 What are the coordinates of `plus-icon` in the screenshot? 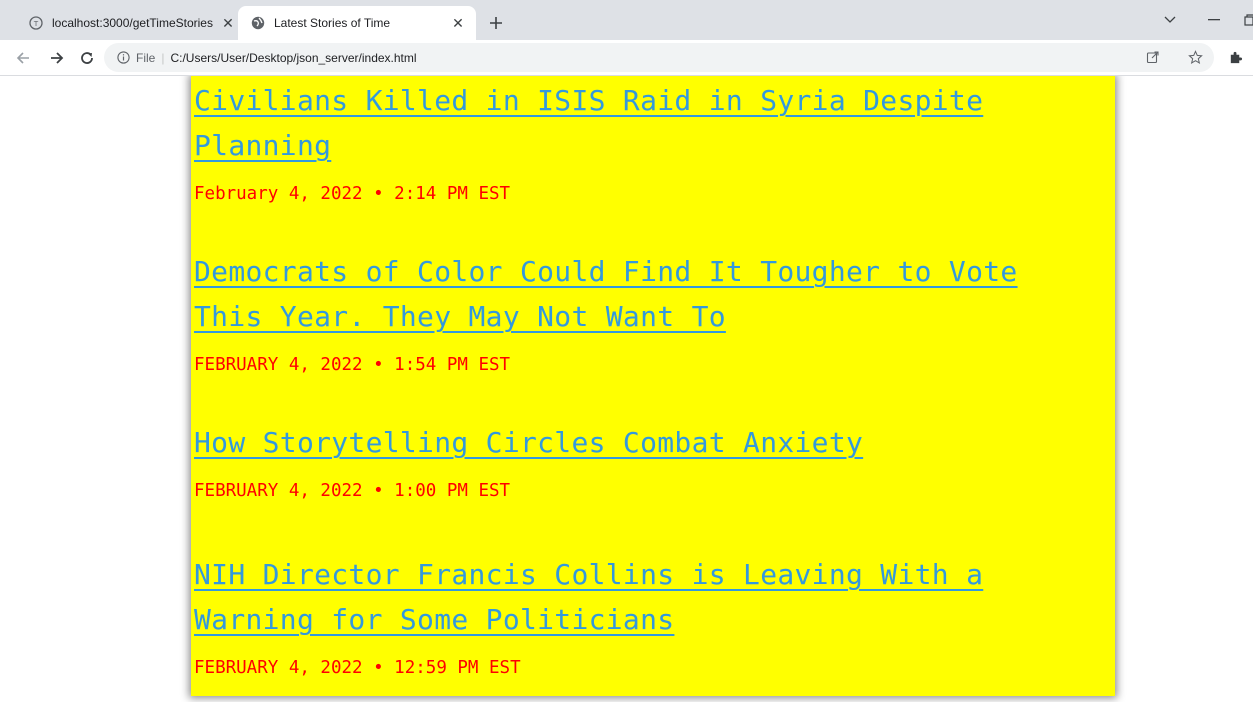 It's located at (496, 23).